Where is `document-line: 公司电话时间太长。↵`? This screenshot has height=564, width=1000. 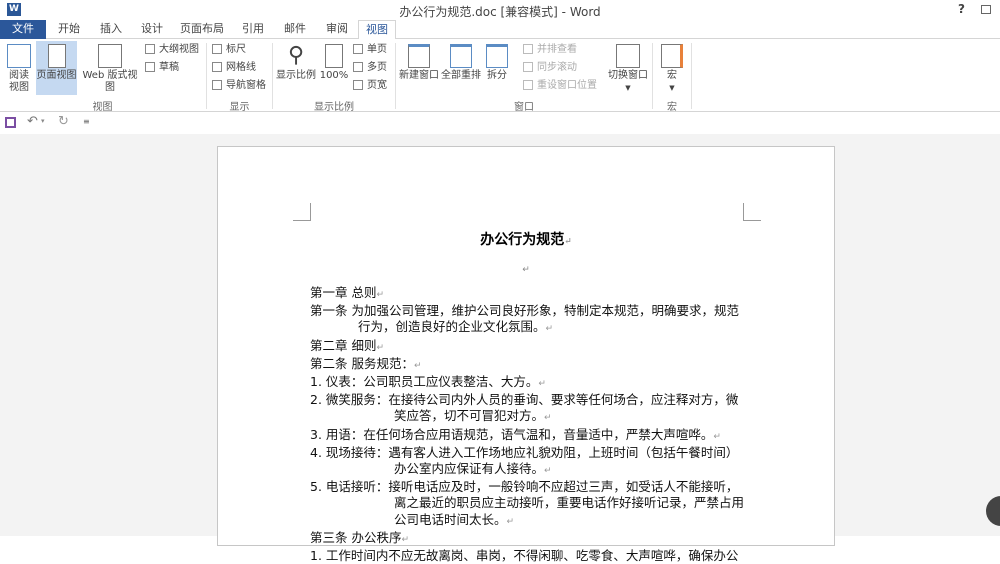
document-line: 公司电话时间太长。↵ is located at coordinates (530, 521).